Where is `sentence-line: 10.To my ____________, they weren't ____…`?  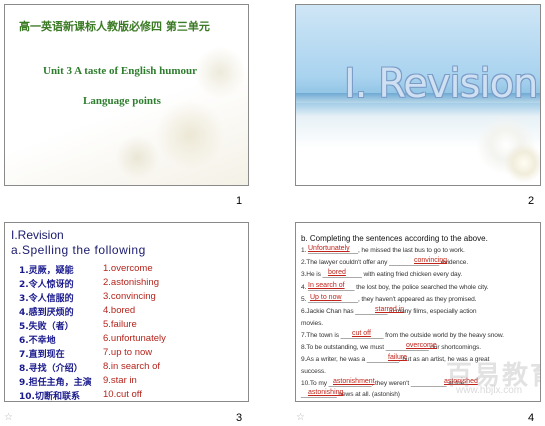 sentence-line: 10.To my ____________, they weren't ____… is located at coordinates (383, 383).